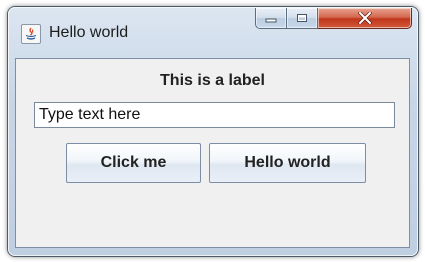 This screenshot has height=262, width=425. I want to click on window-title: Hello world, so click(89, 32).